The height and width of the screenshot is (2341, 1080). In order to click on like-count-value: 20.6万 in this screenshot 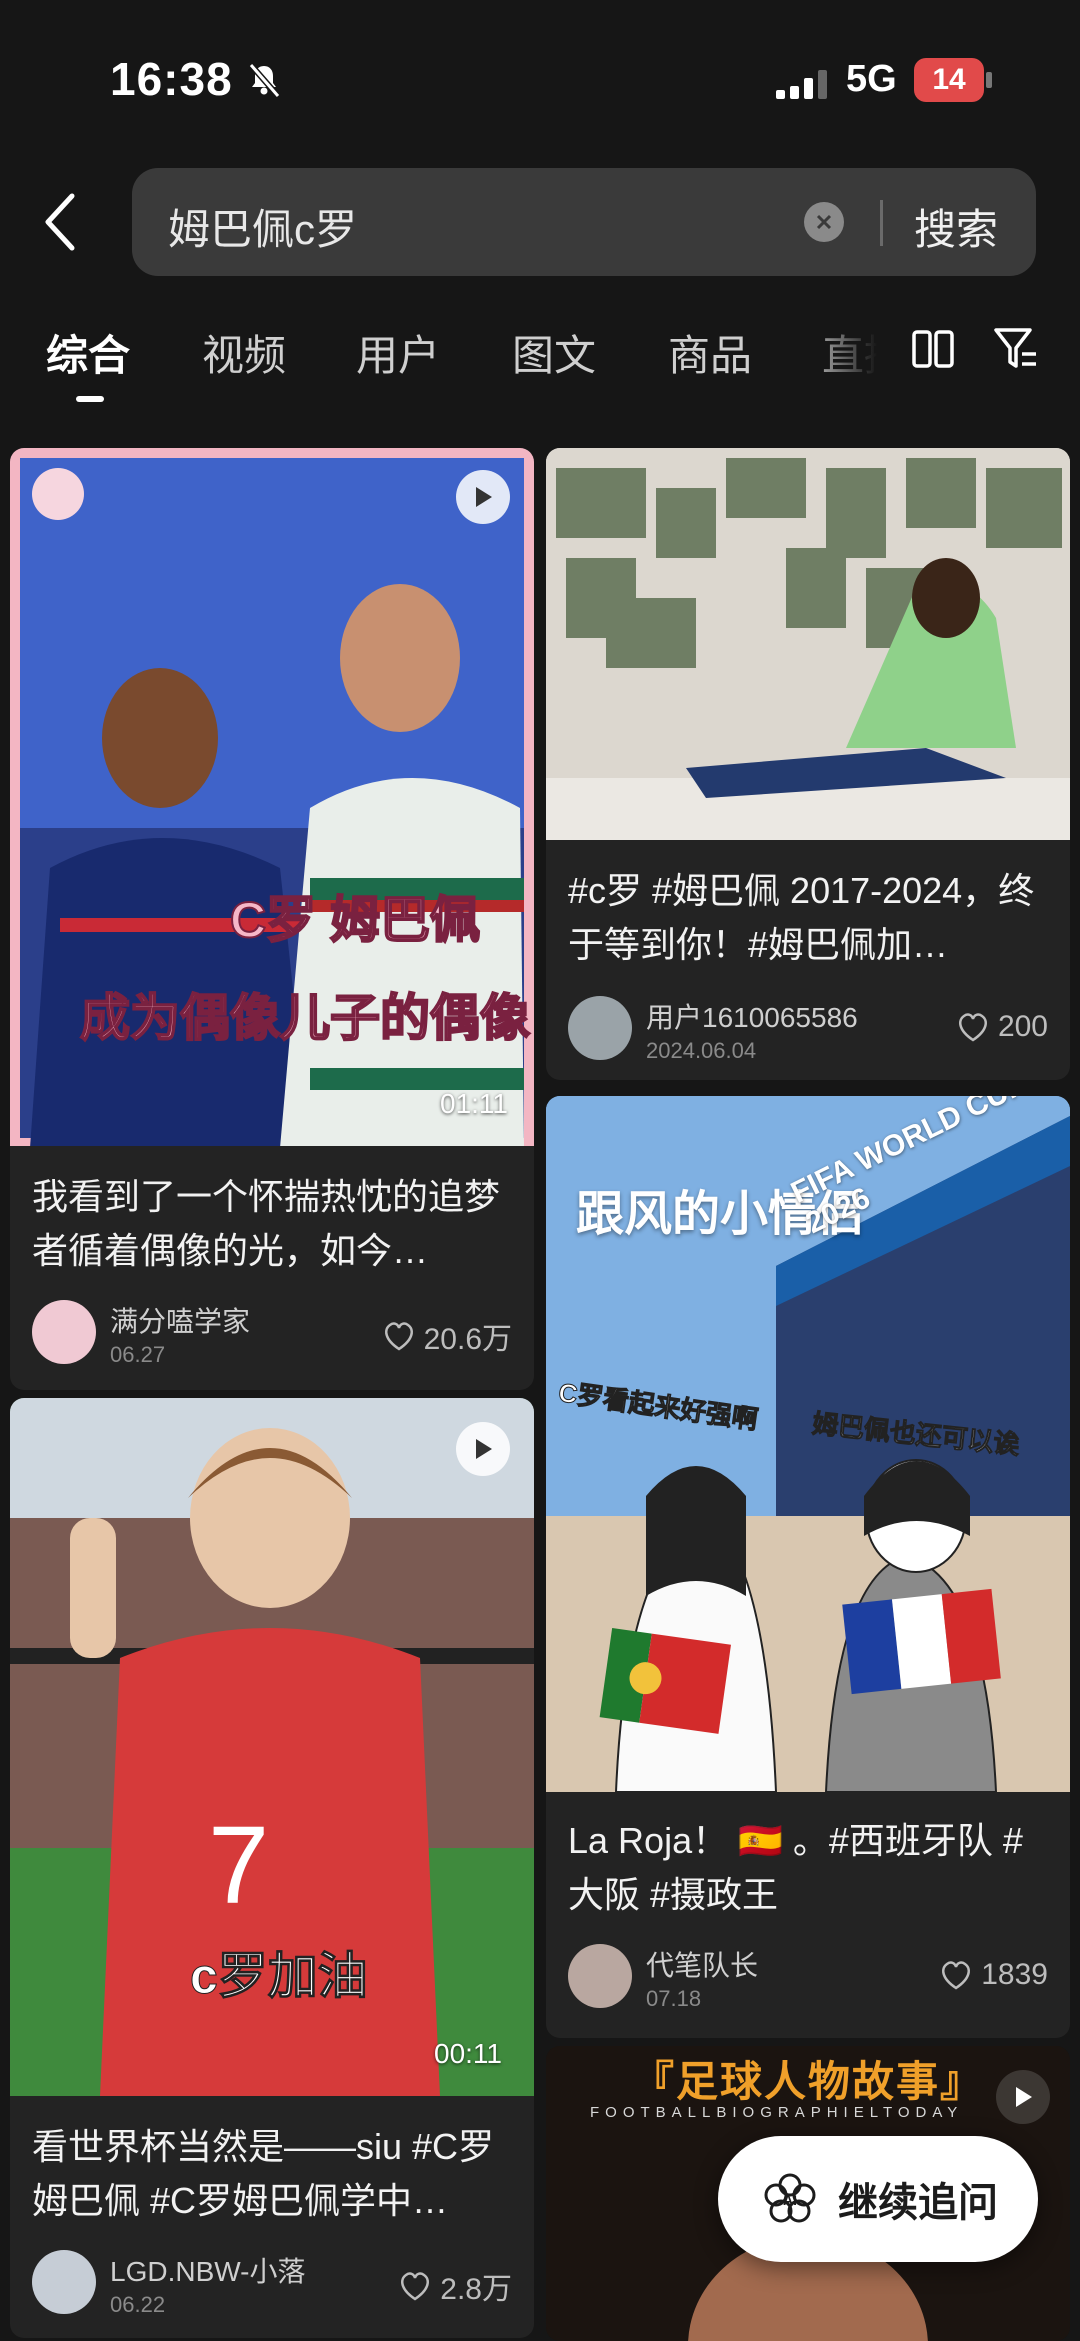, I will do `click(467, 1339)`.